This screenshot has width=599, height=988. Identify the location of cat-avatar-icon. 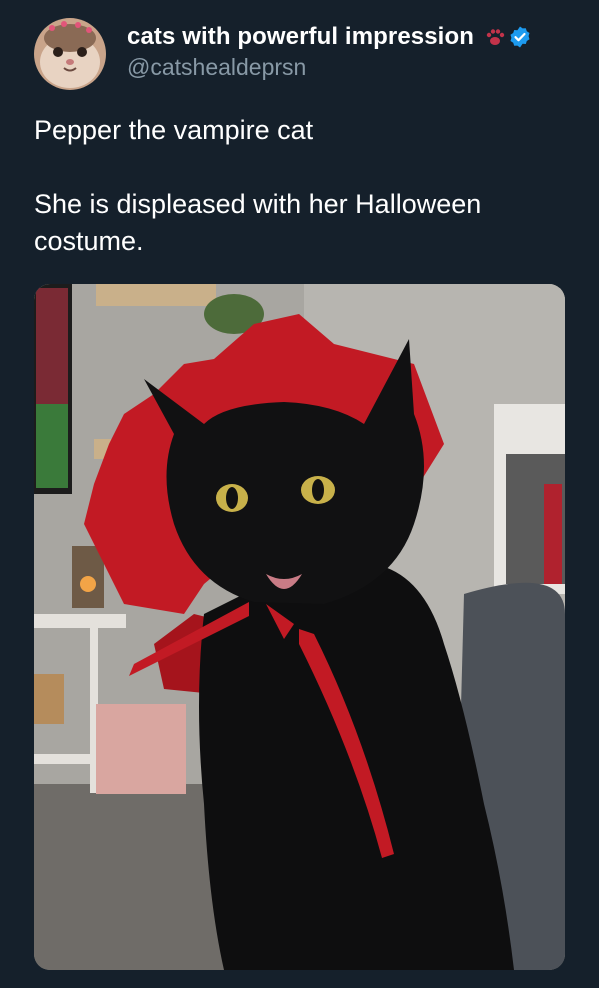
(70, 54).